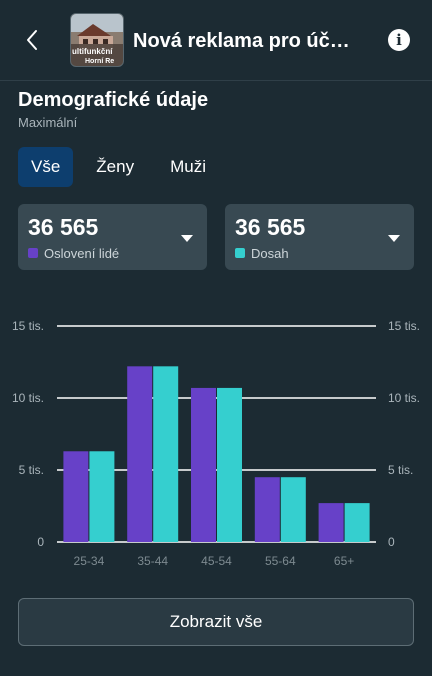 The image size is (432, 676). I want to click on metric-label: Oslovení lidé, so click(82, 253).